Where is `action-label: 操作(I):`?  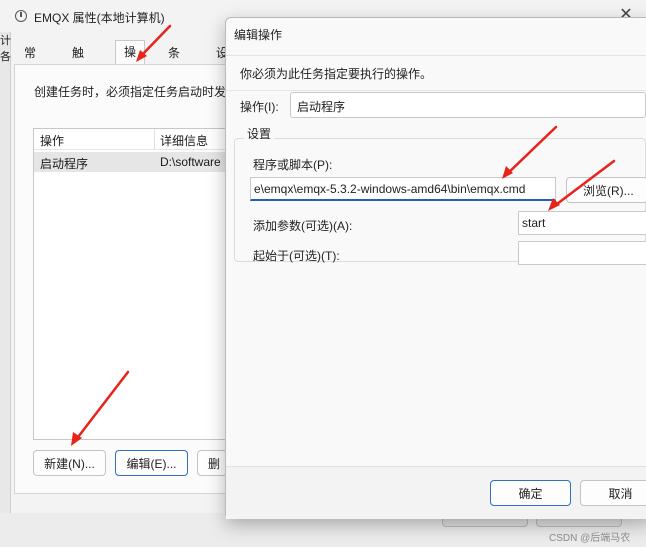 action-label: 操作(I): is located at coordinates (259, 107).